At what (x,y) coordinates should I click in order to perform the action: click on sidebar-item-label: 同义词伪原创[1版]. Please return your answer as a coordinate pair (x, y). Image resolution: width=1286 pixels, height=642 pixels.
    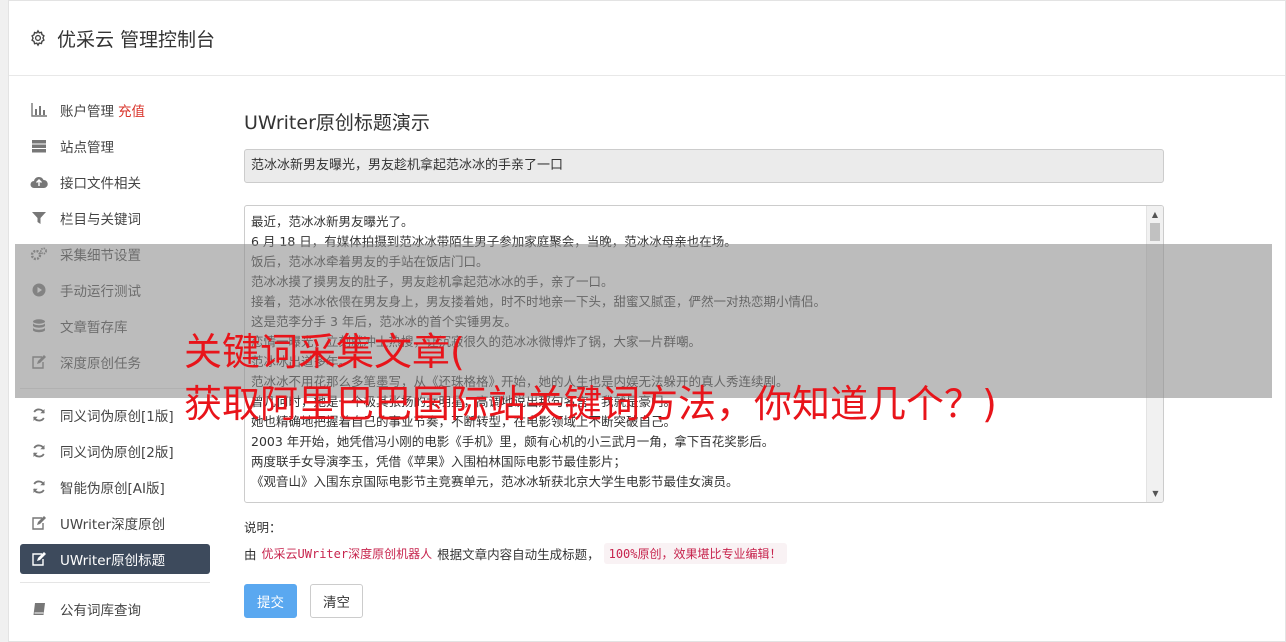
    Looking at the image, I should click on (117, 417).